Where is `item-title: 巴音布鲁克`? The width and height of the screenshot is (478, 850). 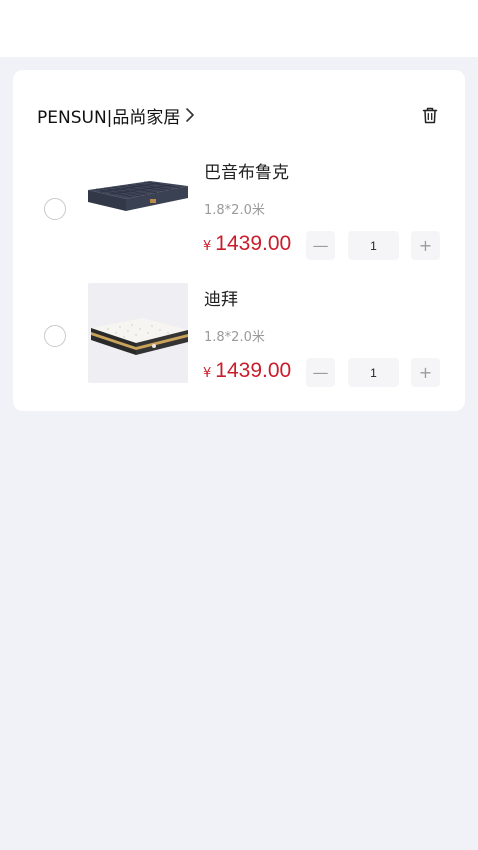 item-title: 巴音布鲁克 is located at coordinates (246, 170).